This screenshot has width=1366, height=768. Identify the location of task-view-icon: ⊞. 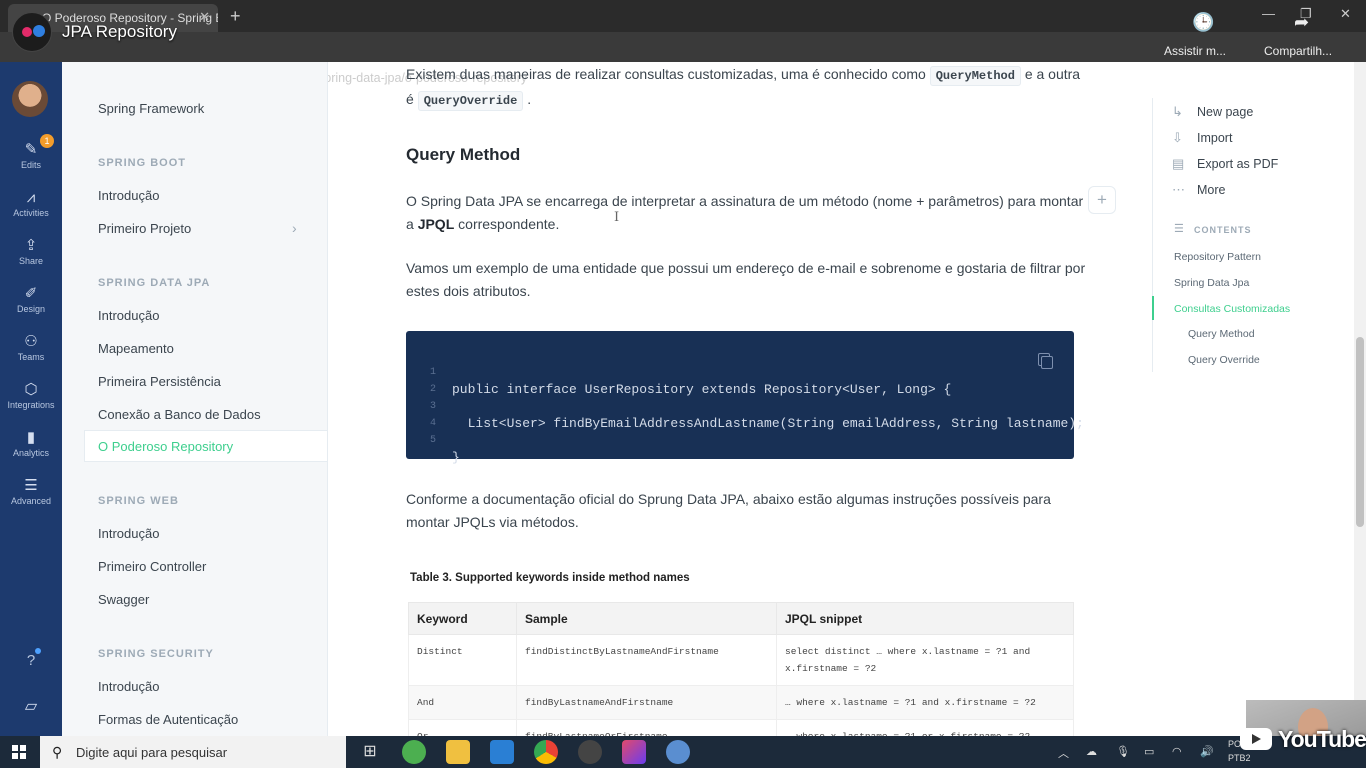
(370, 752).